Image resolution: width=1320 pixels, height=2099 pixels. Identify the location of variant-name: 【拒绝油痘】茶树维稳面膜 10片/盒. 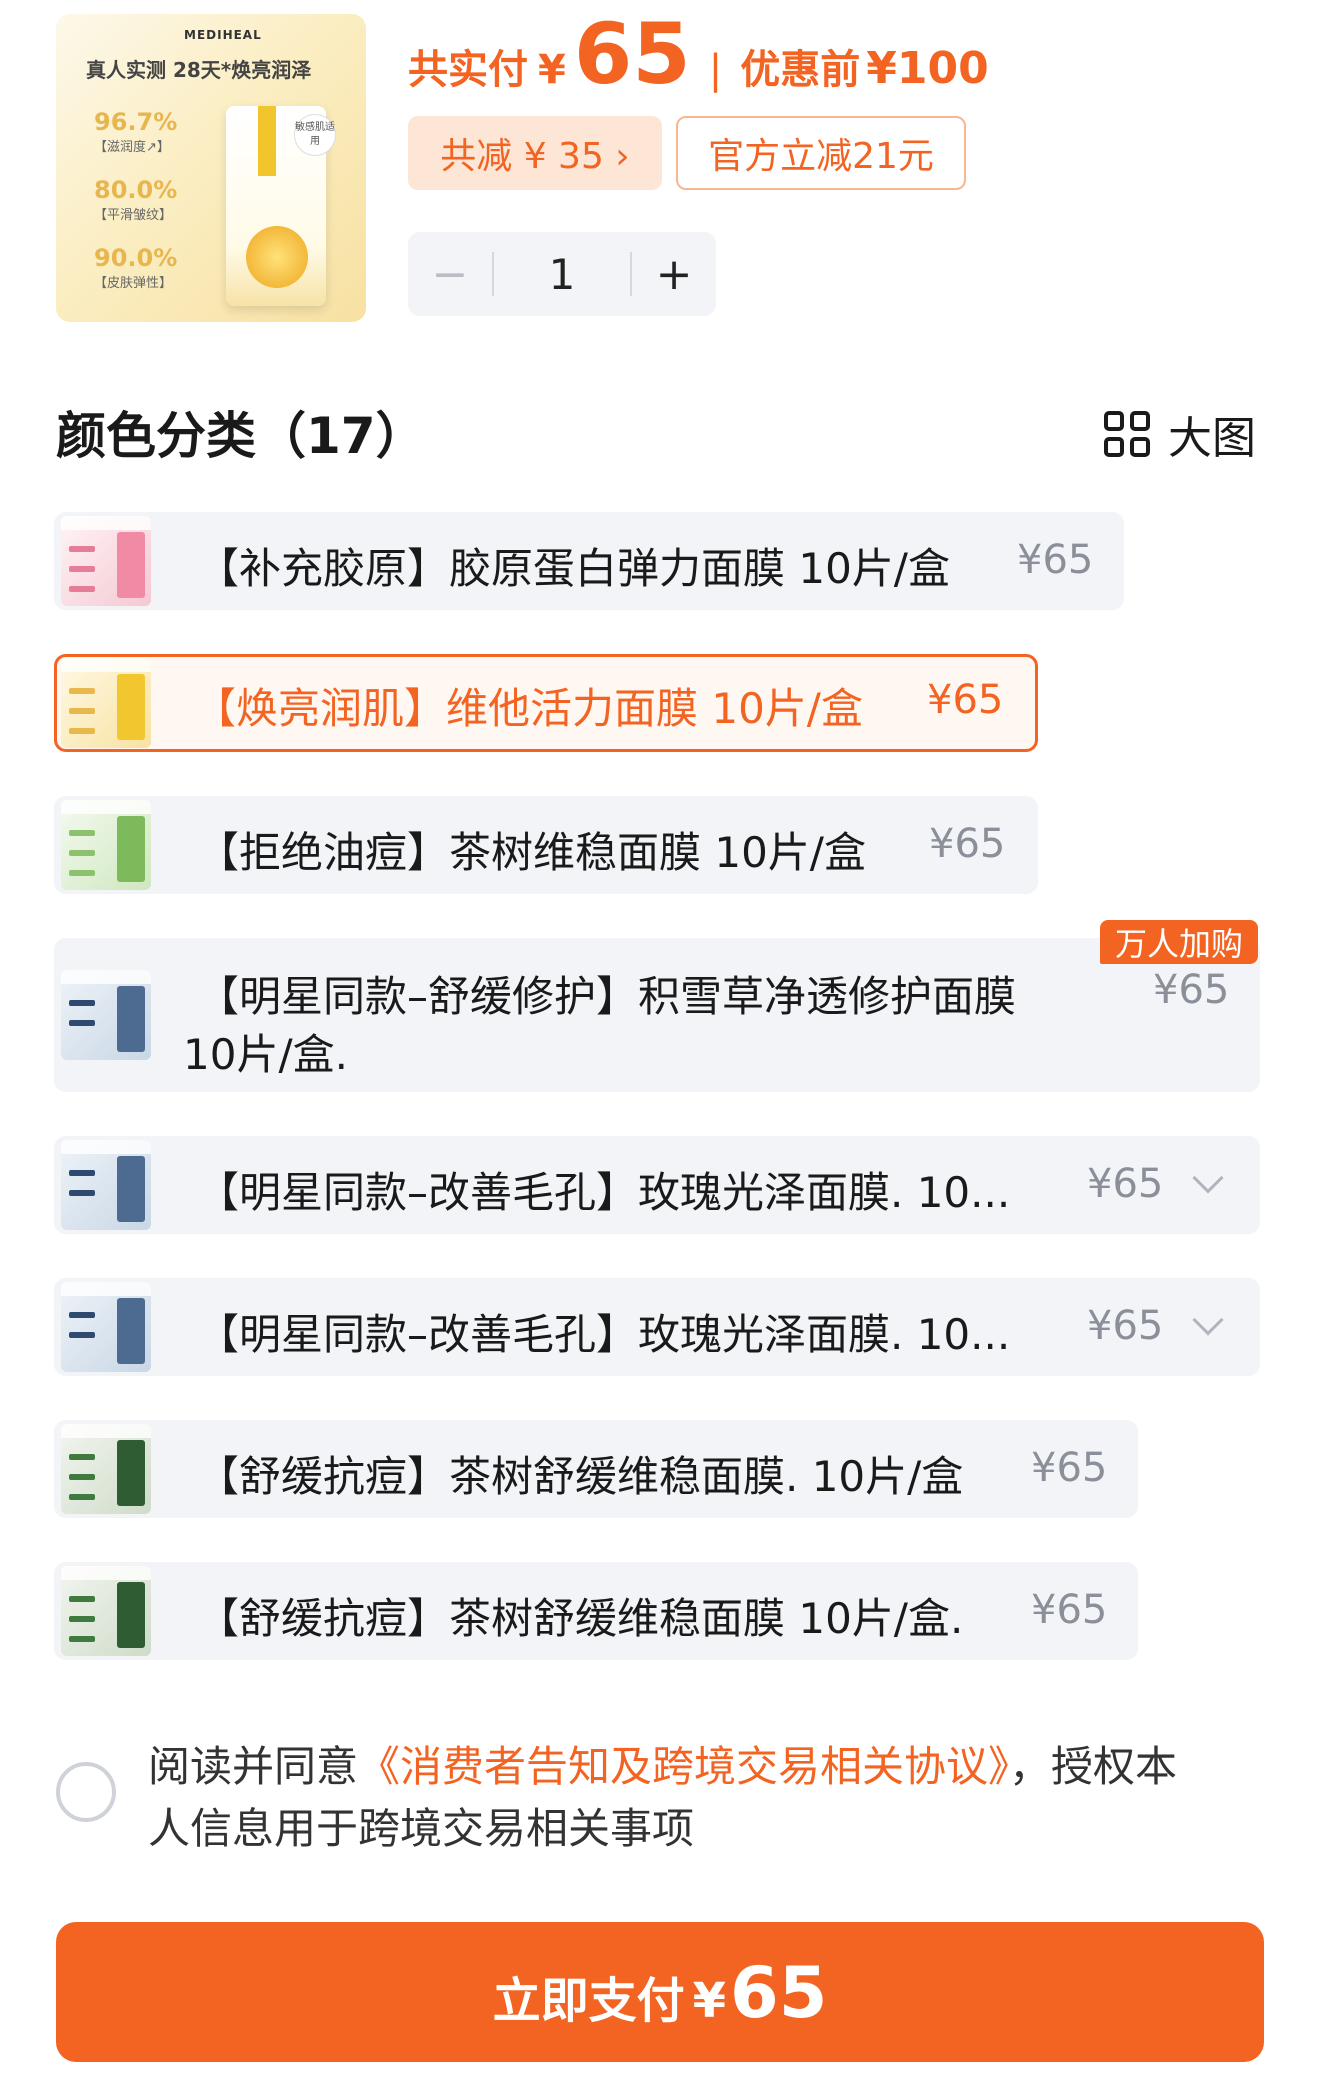
(531, 852).